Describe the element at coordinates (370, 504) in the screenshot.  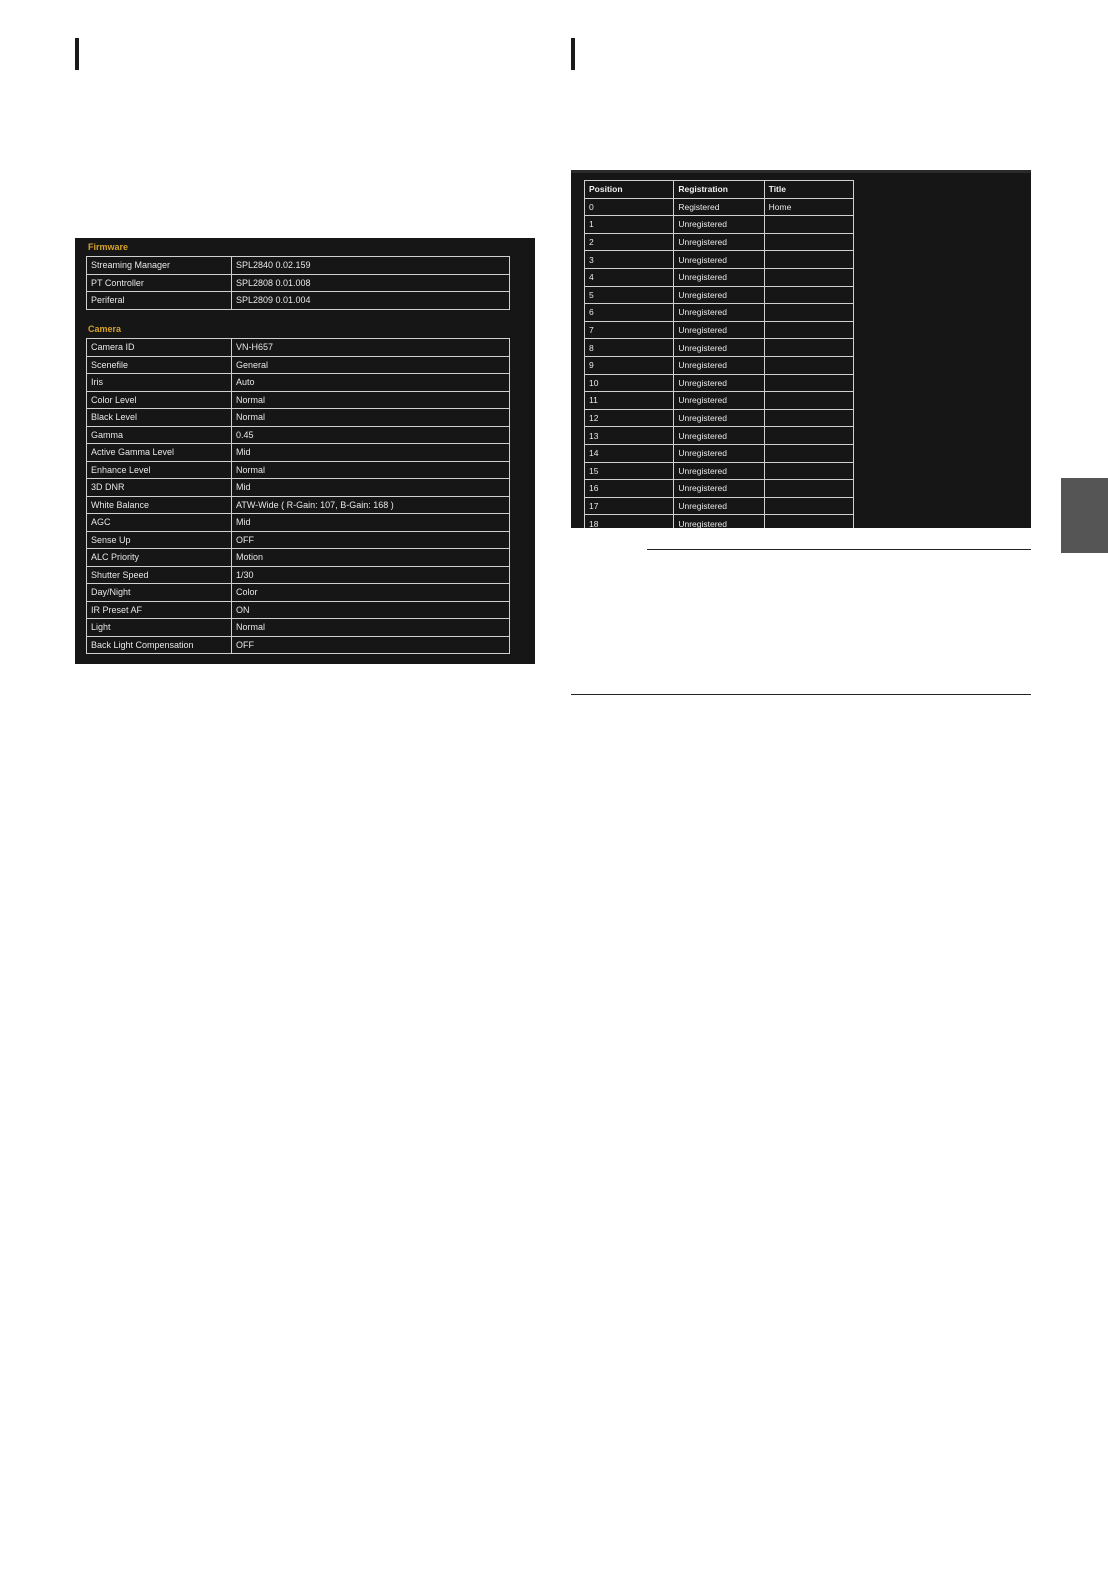
I see `setting-value: ATW-Wide ( R-Gain: 107, B-Gain: 168 )` at that location.